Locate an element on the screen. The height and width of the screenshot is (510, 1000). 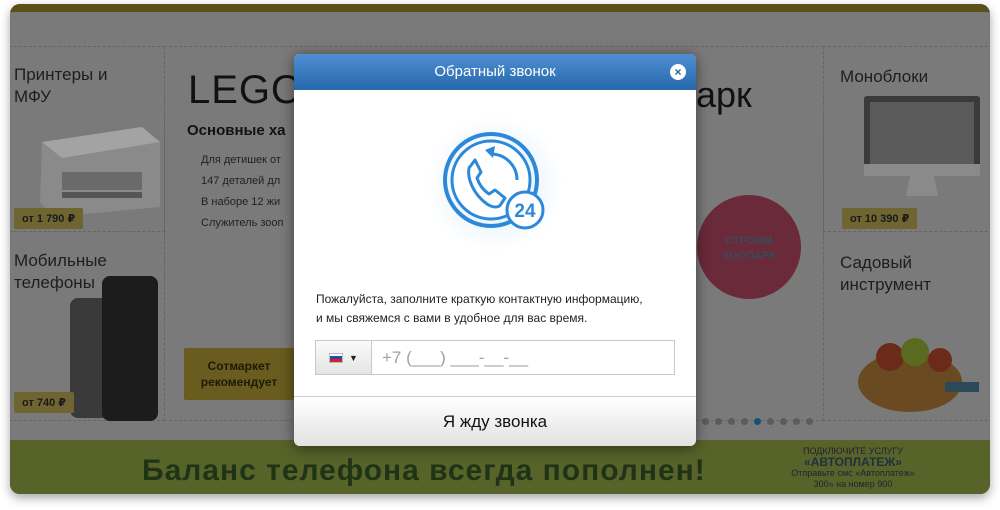
category-title: Садовый инструмент is located at coordinates (910, 274).